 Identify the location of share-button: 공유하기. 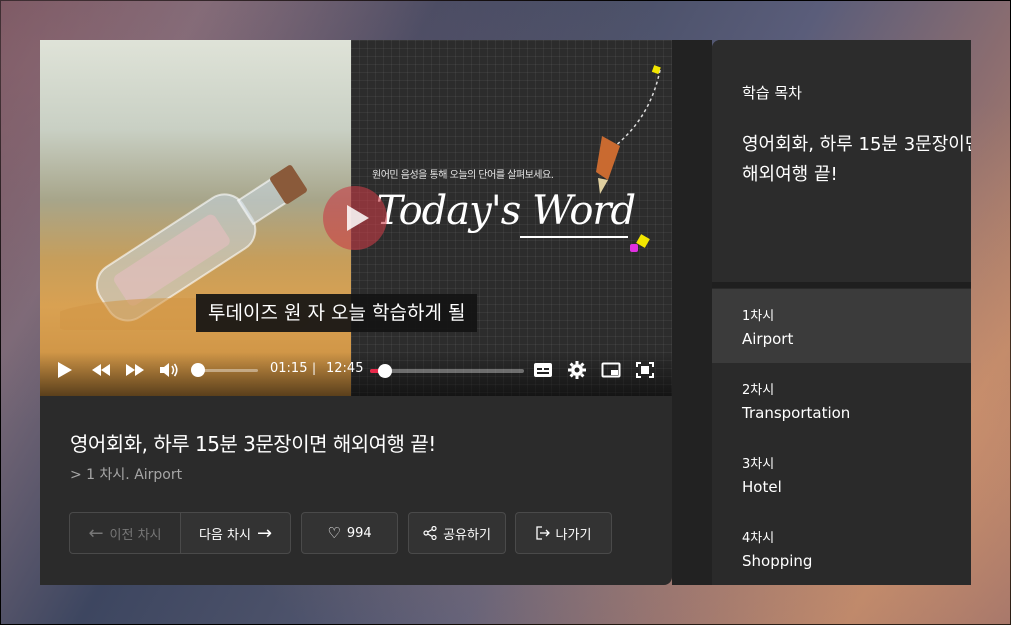
(457, 533).